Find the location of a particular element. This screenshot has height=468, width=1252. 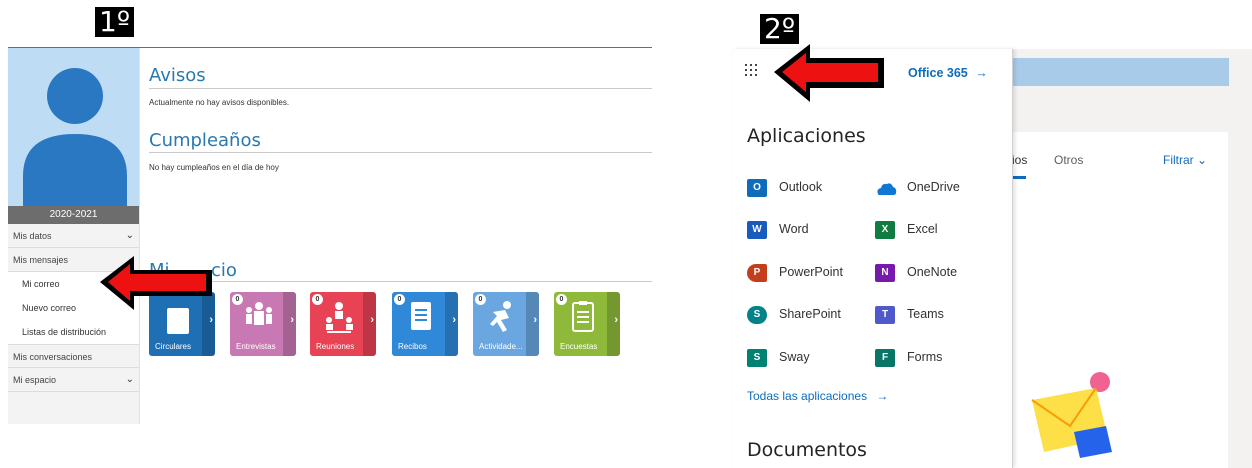

tile-label: Recibos is located at coordinates (412, 346).